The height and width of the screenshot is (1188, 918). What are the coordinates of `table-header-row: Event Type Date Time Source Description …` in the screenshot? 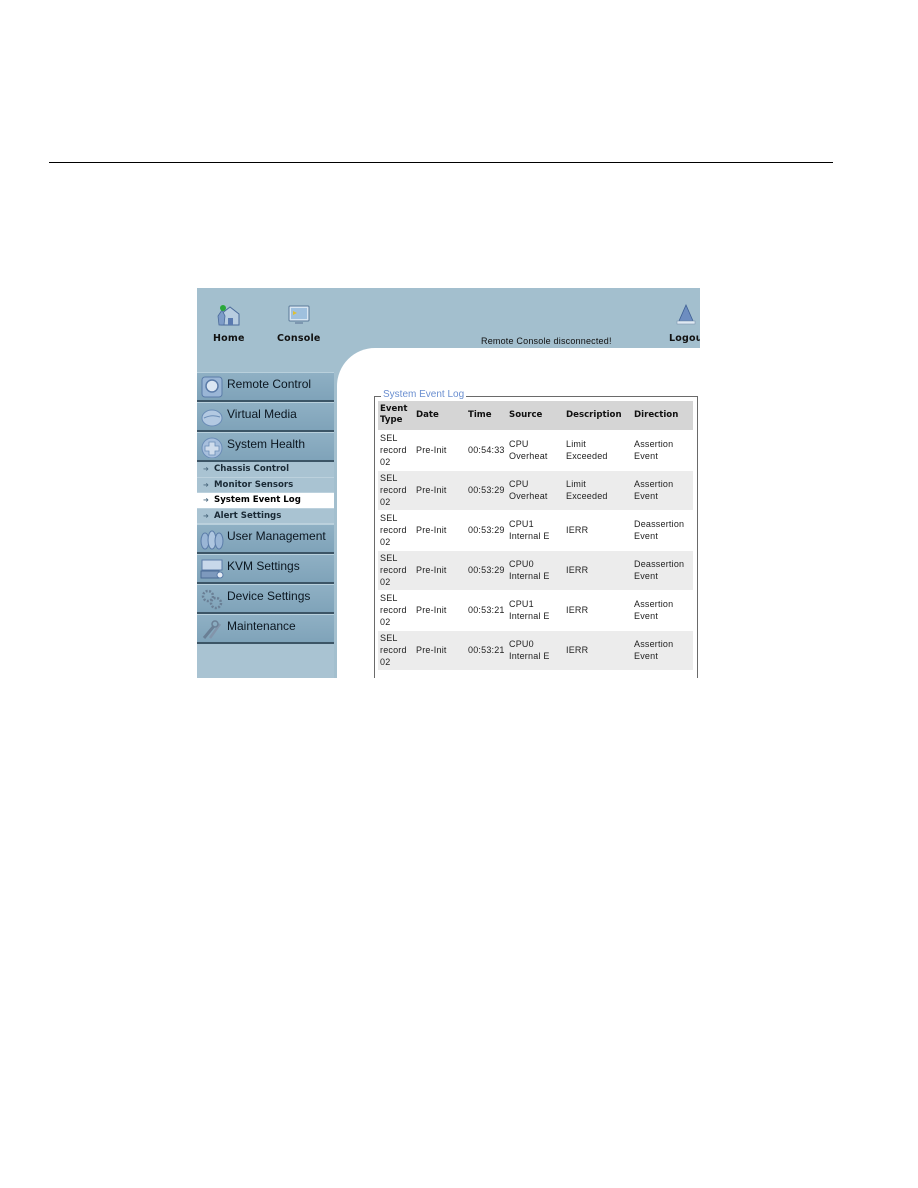 It's located at (535, 415).